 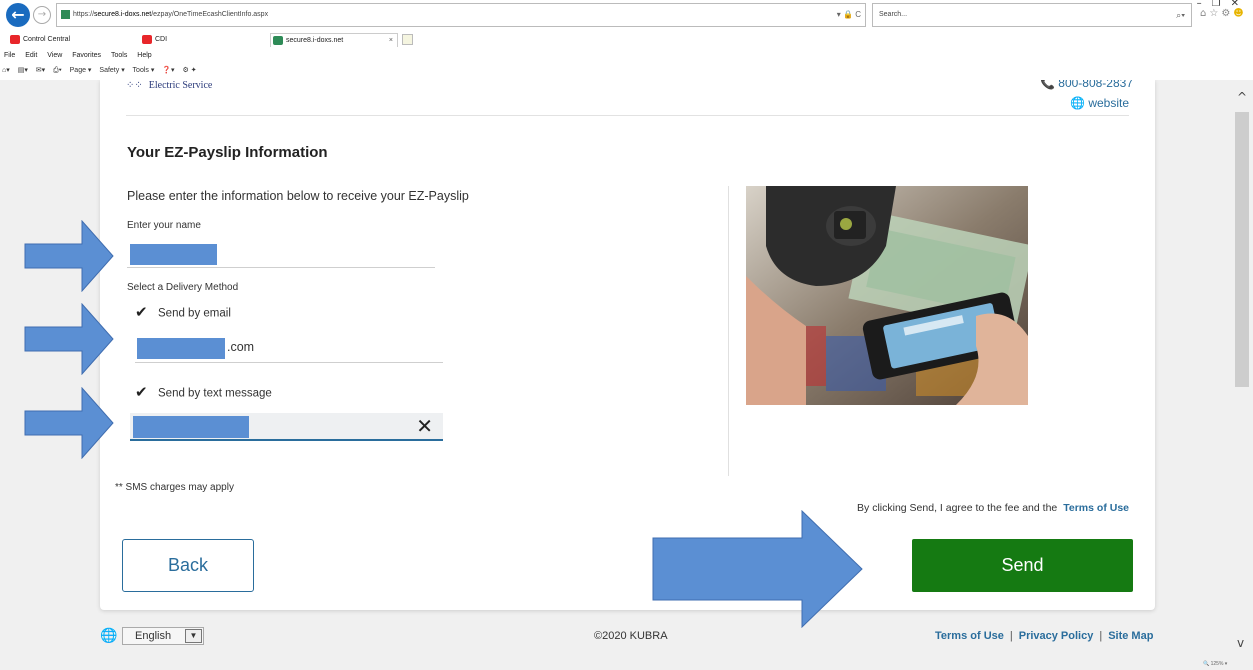 What do you see at coordinates (1227, 13) in the screenshot?
I see `settings-gear-icon: ⚙` at bounding box center [1227, 13].